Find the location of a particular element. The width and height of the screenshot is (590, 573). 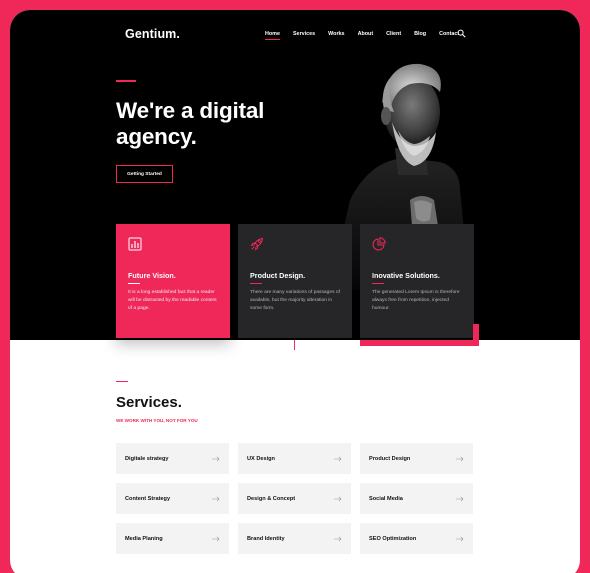

service-label: Social Media is located at coordinates (386, 498).